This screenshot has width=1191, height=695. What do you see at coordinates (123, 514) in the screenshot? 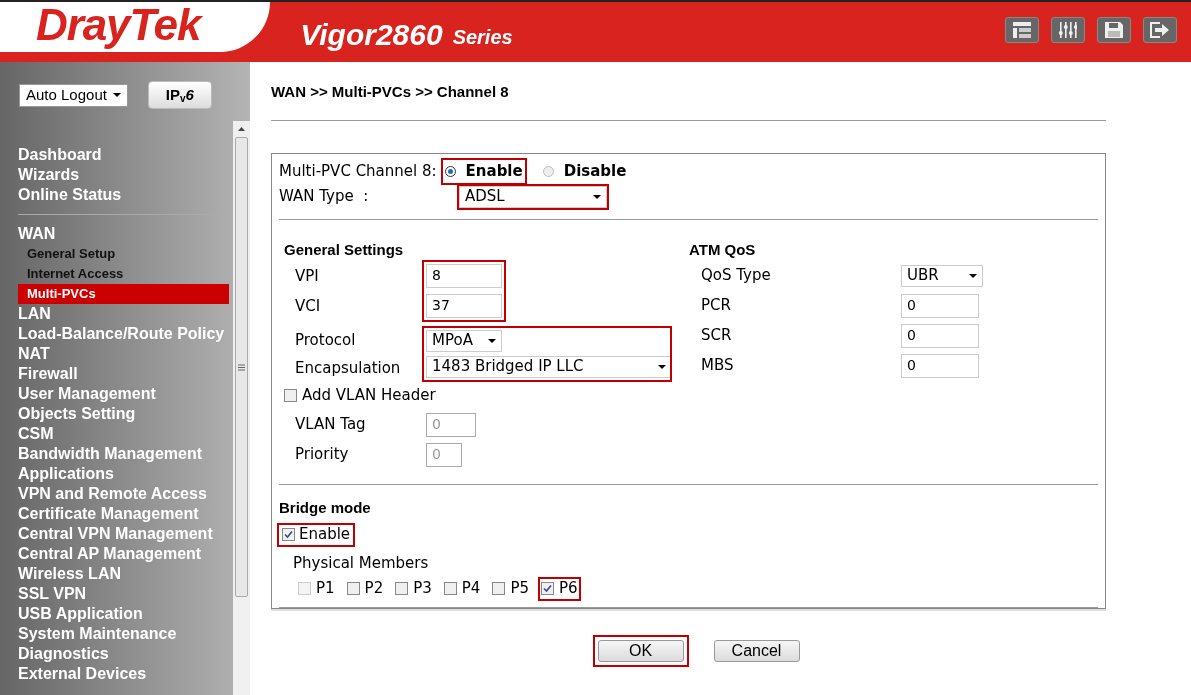
I see `sidebar-item: Certificate Management` at bounding box center [123, 514].